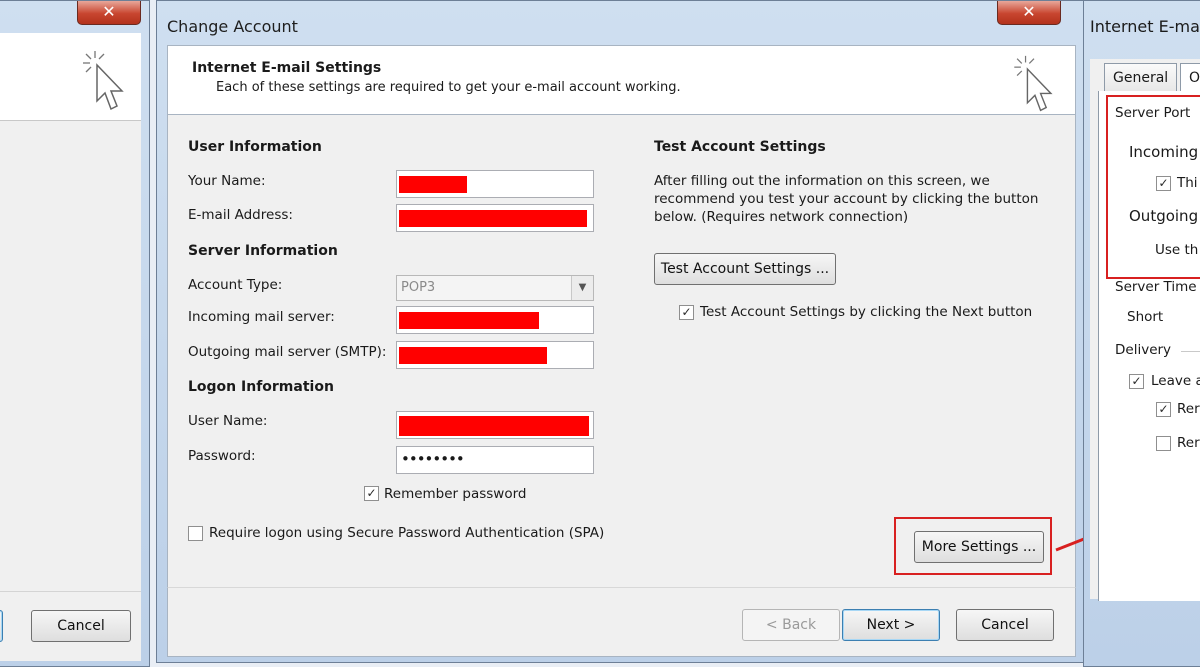 Image resolution: width=1200 pixels, height=667 pixels. Describe the element at coordinates (1163, 443) in the screenshot. I see `remove-when-deleted-checkbox` at that location.